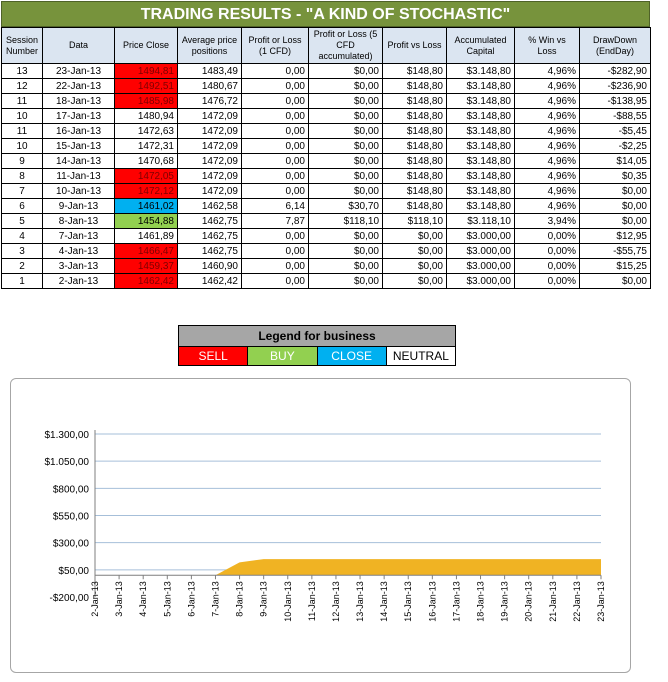 Image resolution: width=668 pixels, height=682 pixels. I want to click on column-header: Data, so click(78, 45).